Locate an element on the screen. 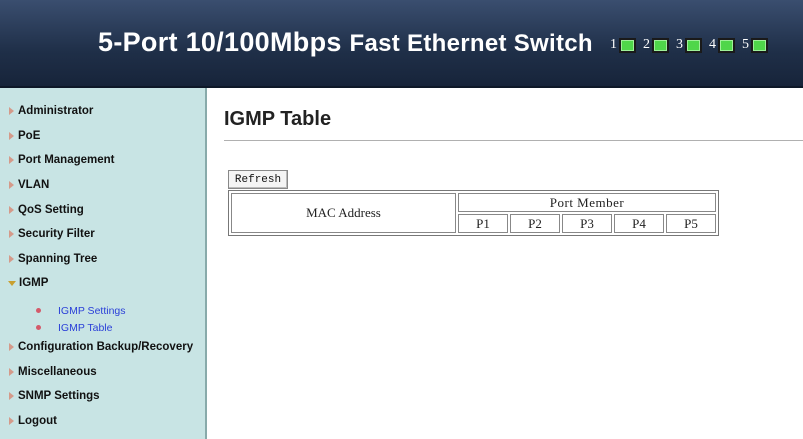 This screenshot has height=439, width=803. mac-address-header: MAC Address is located at coordinates (343, 213).